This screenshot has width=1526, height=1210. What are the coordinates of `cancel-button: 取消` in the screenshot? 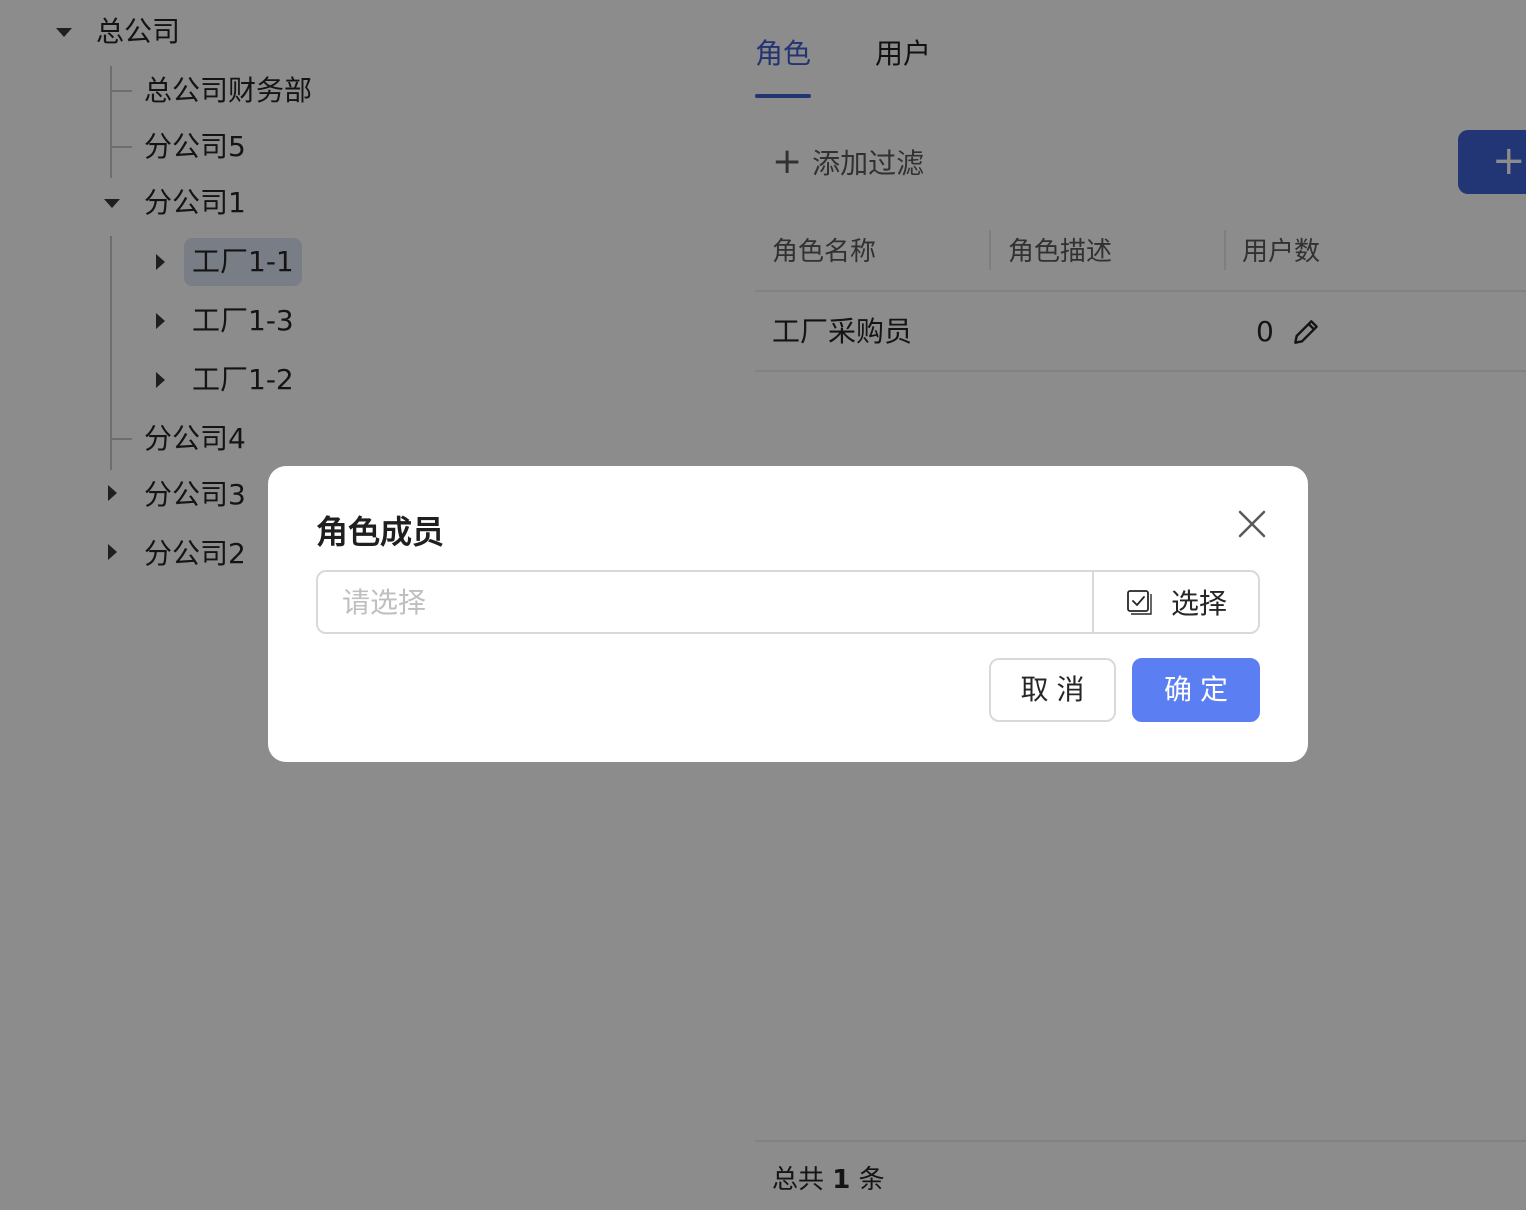 It's located at (1052, 690).